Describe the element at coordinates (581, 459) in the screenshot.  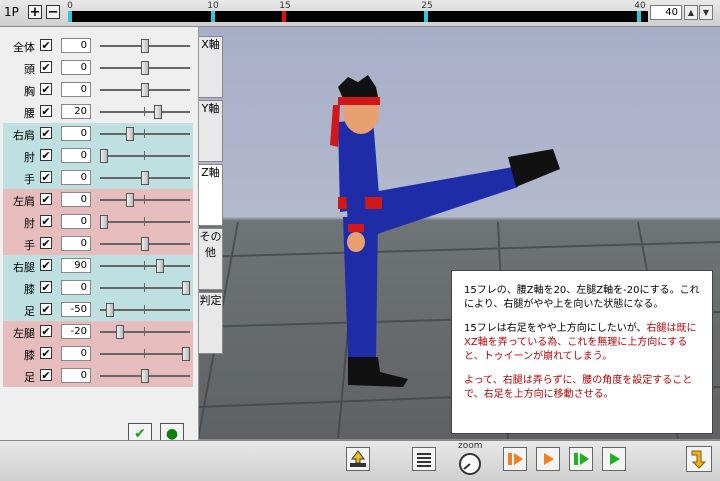
I see `loop-play-from-start-button` at that location.